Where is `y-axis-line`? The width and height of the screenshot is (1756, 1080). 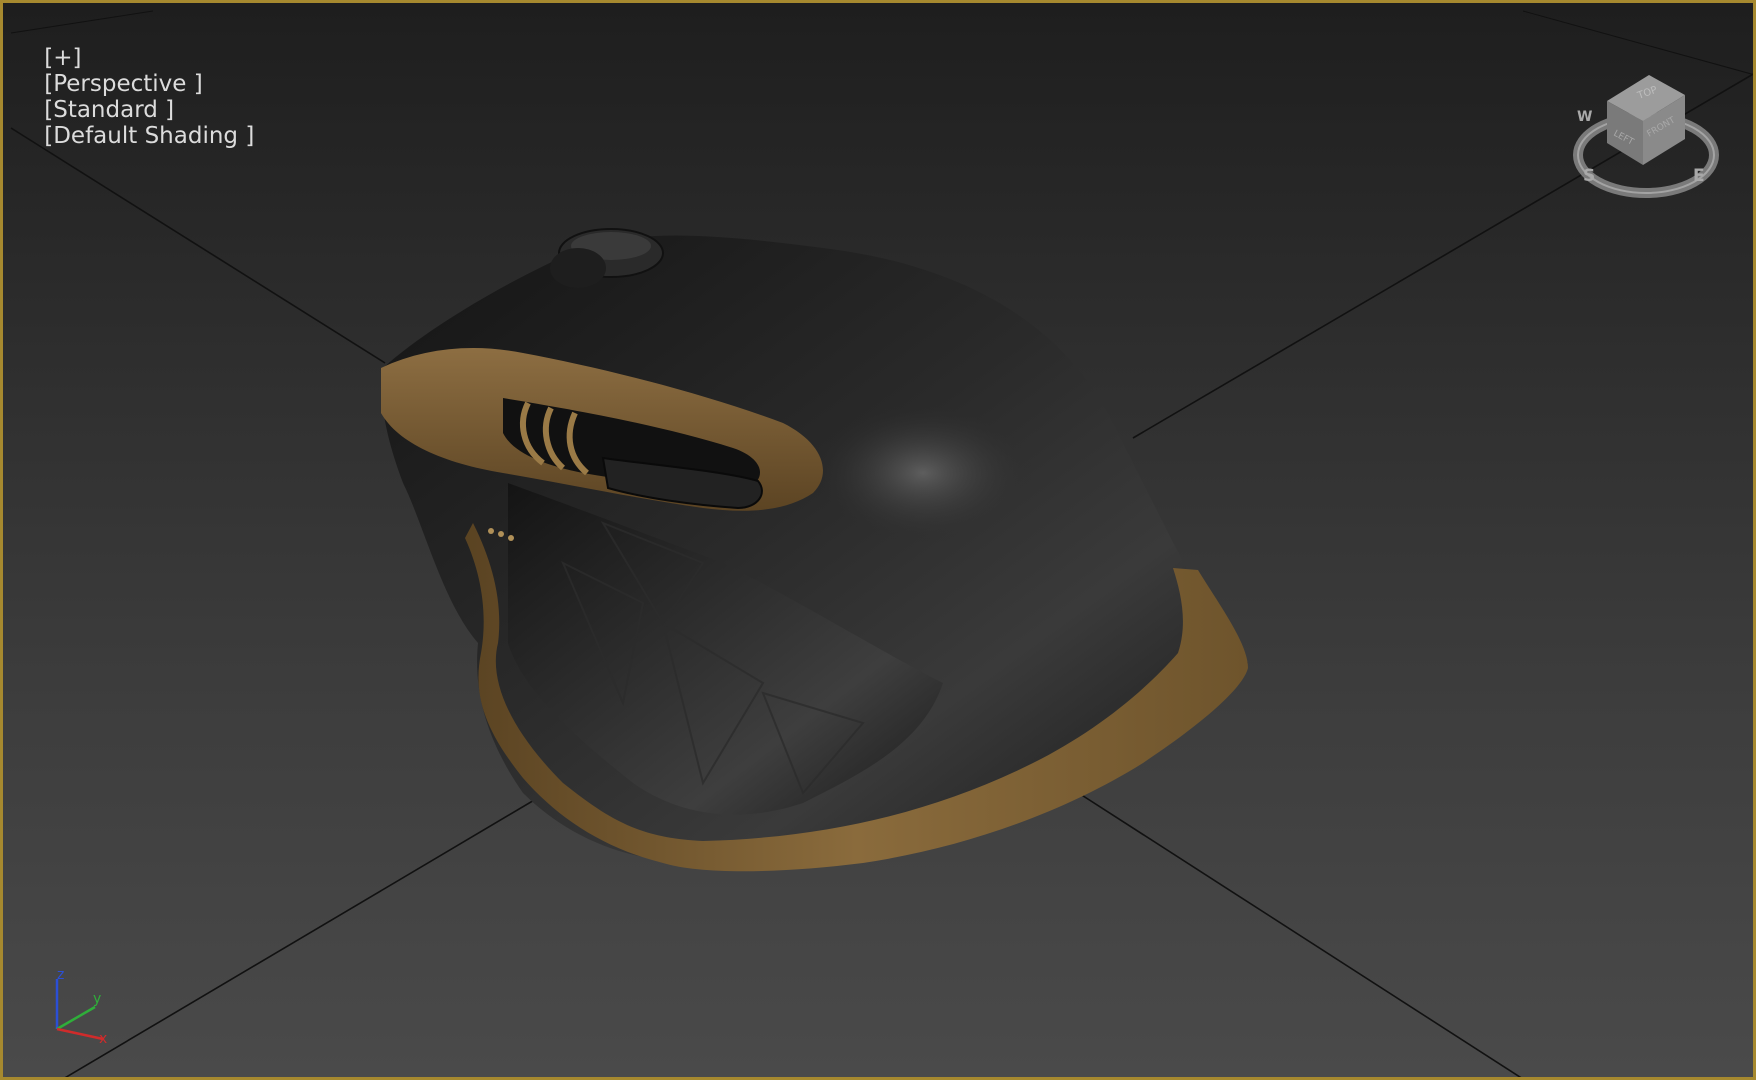 y-axis-line is located at coordinates (76, 1018).